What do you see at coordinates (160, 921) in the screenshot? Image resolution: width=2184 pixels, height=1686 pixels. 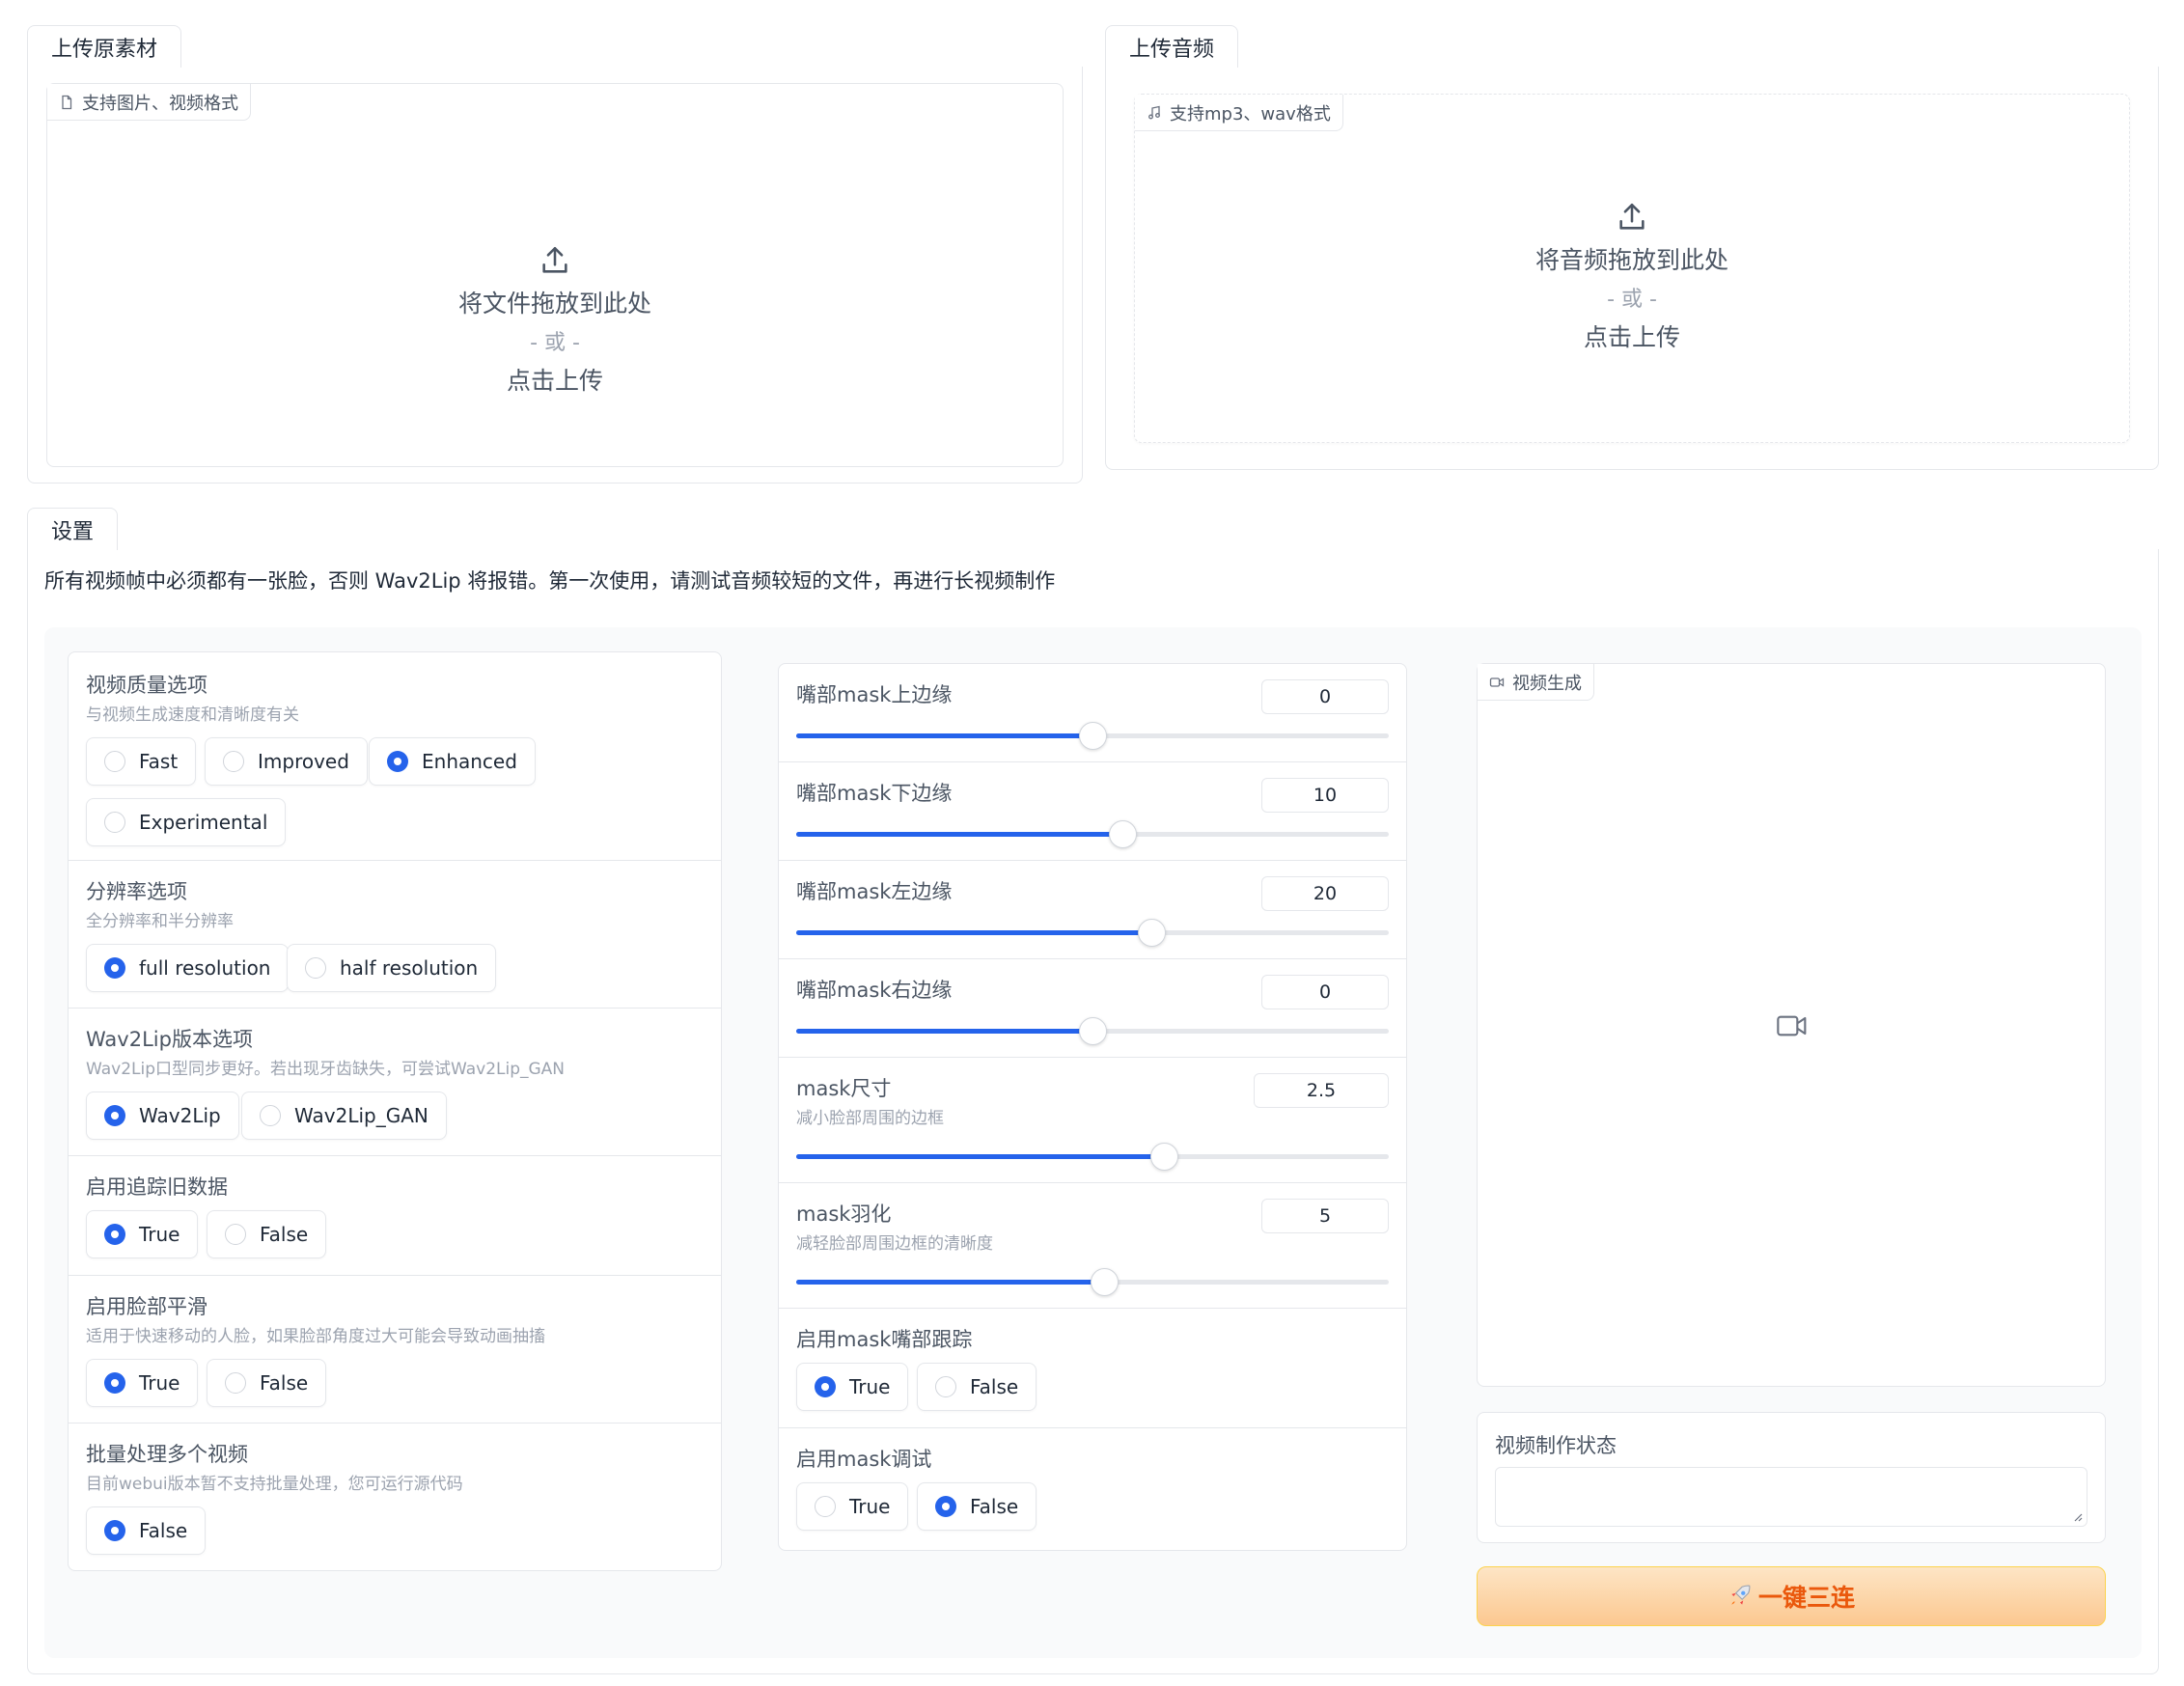 I see `resolution-info: 全分辨率和半分辨率` at bounding box center [160, 921].